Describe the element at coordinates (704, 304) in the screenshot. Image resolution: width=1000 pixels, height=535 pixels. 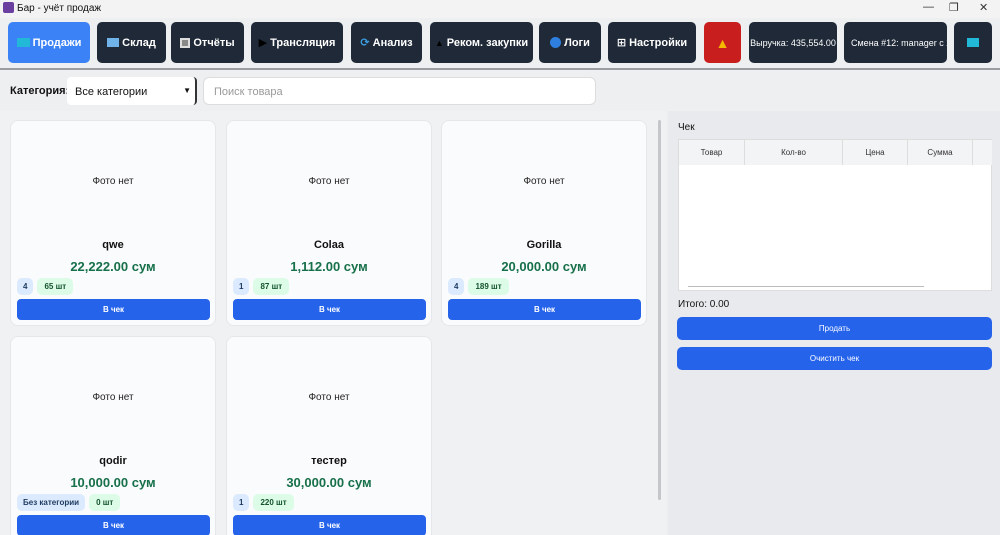
I see `receipt-total: Итого: 0.00` at that location.